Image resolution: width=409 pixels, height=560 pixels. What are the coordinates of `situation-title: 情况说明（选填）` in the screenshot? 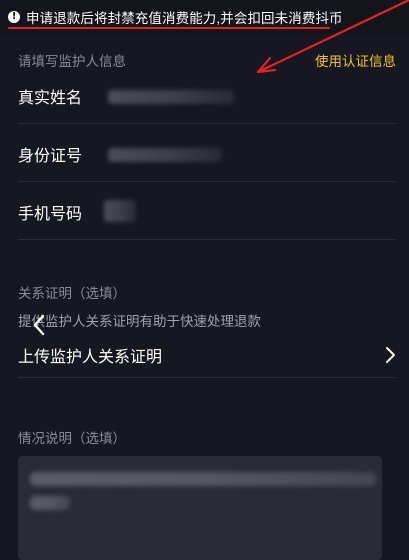 It's located at (72, 438).